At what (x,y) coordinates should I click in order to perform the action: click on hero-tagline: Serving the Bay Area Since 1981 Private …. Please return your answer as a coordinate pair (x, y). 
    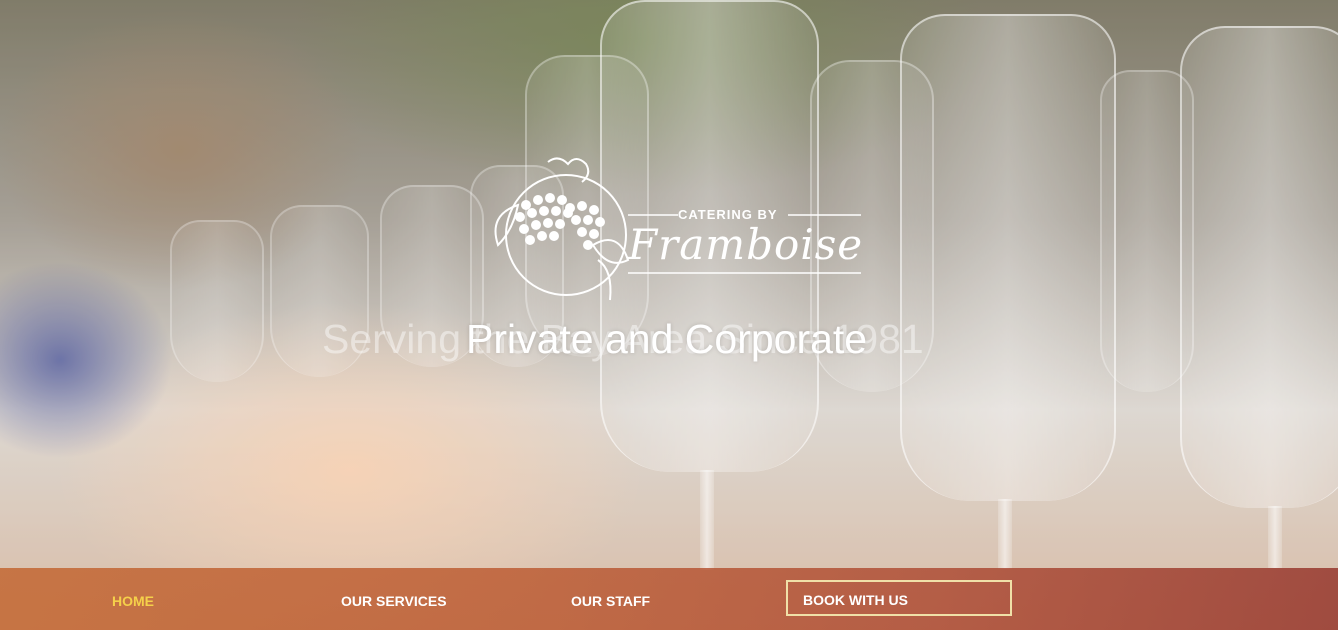
    Looking at the image, I should click on (669, 342).